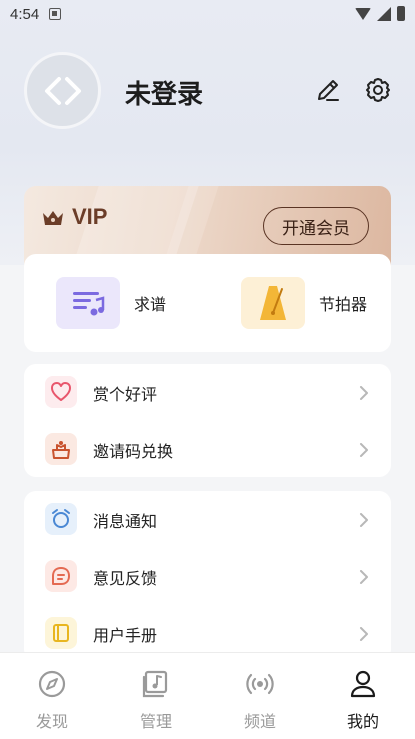  I want to click on pencil-icon, so click(328, 90).